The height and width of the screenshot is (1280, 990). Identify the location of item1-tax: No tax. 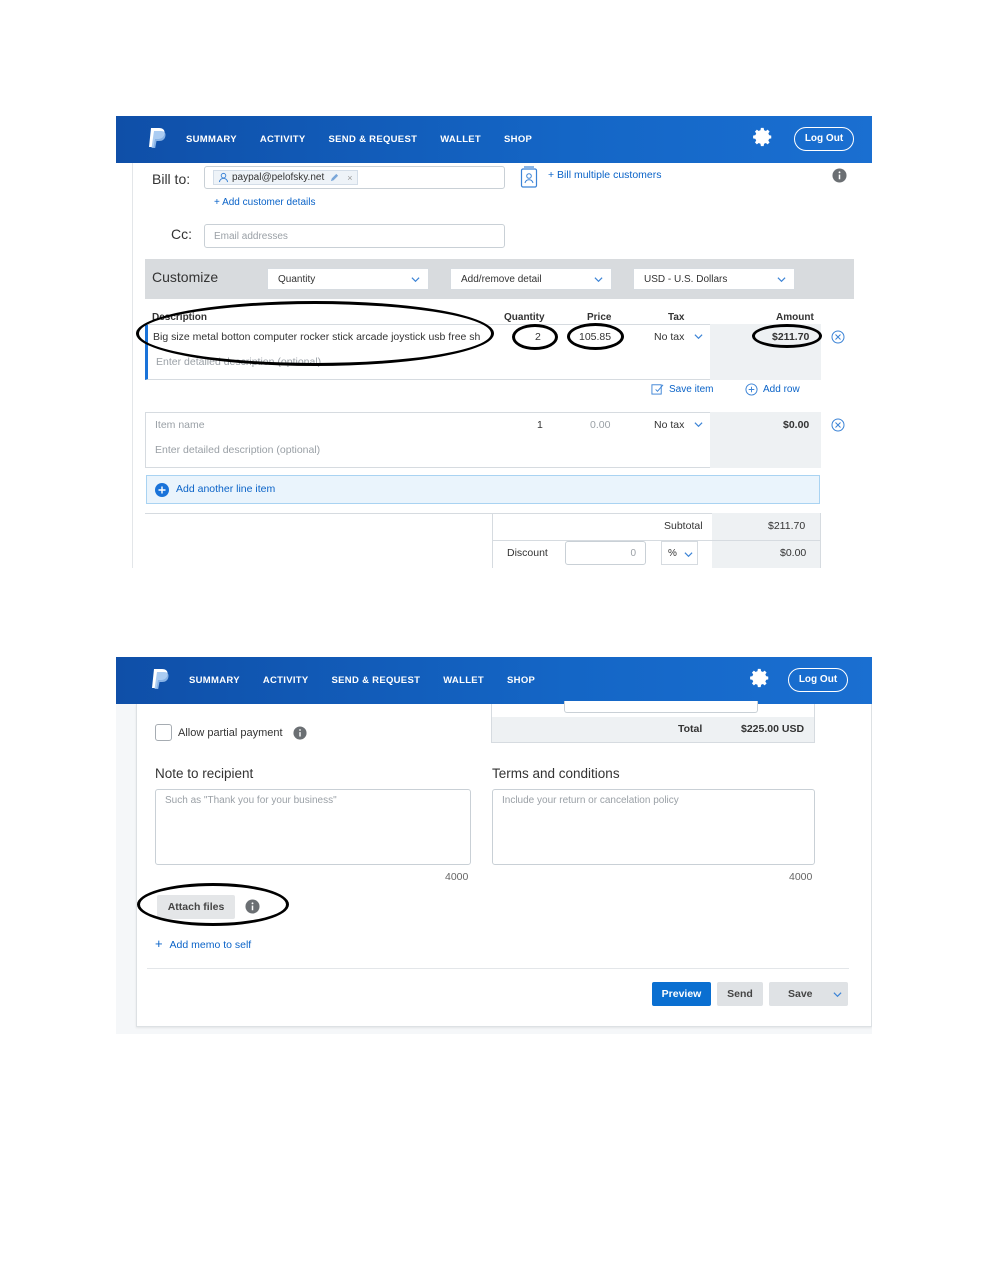
(669, 337).